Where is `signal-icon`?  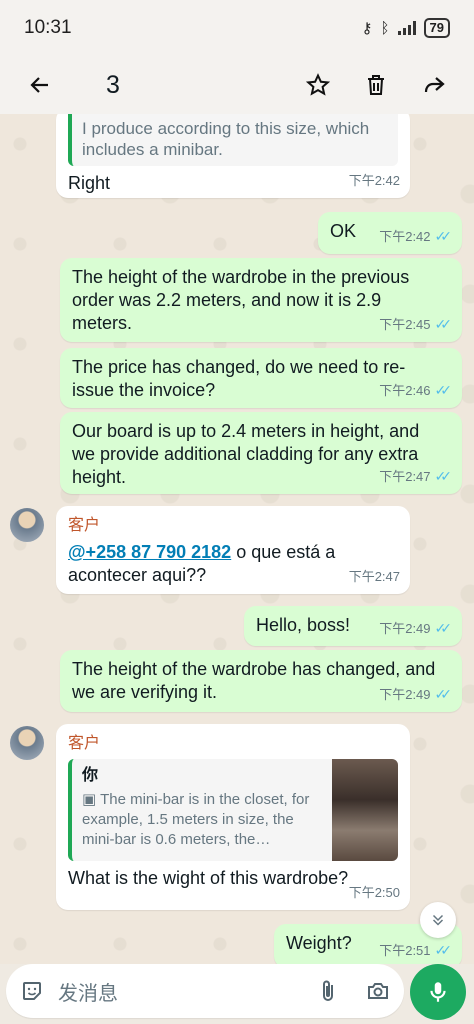 signal-icon is located at coordinates (406, 28).